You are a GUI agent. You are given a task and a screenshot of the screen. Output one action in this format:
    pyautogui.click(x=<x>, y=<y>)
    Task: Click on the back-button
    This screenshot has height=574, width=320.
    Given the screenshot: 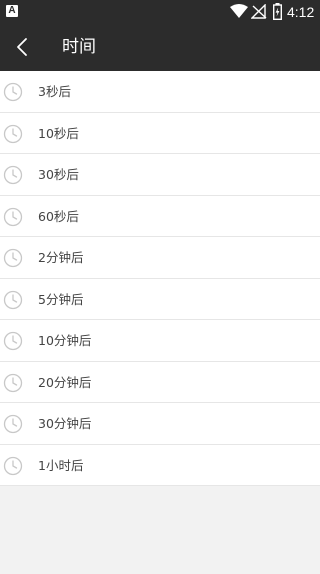 What is the action you would take?
    pyautogui.click(x=23, y=47)
    